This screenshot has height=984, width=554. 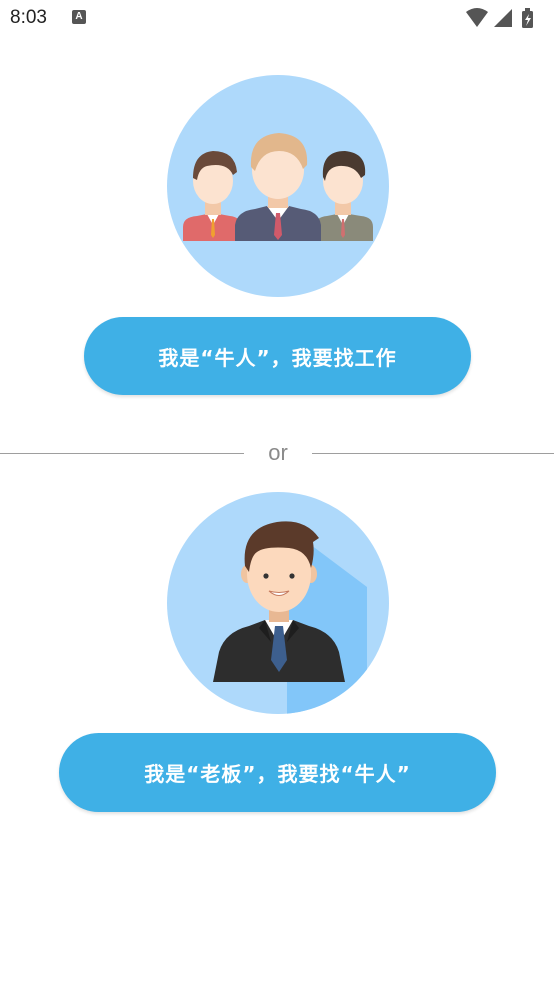 I want to click on system-icons, so click(x=499, y=18).